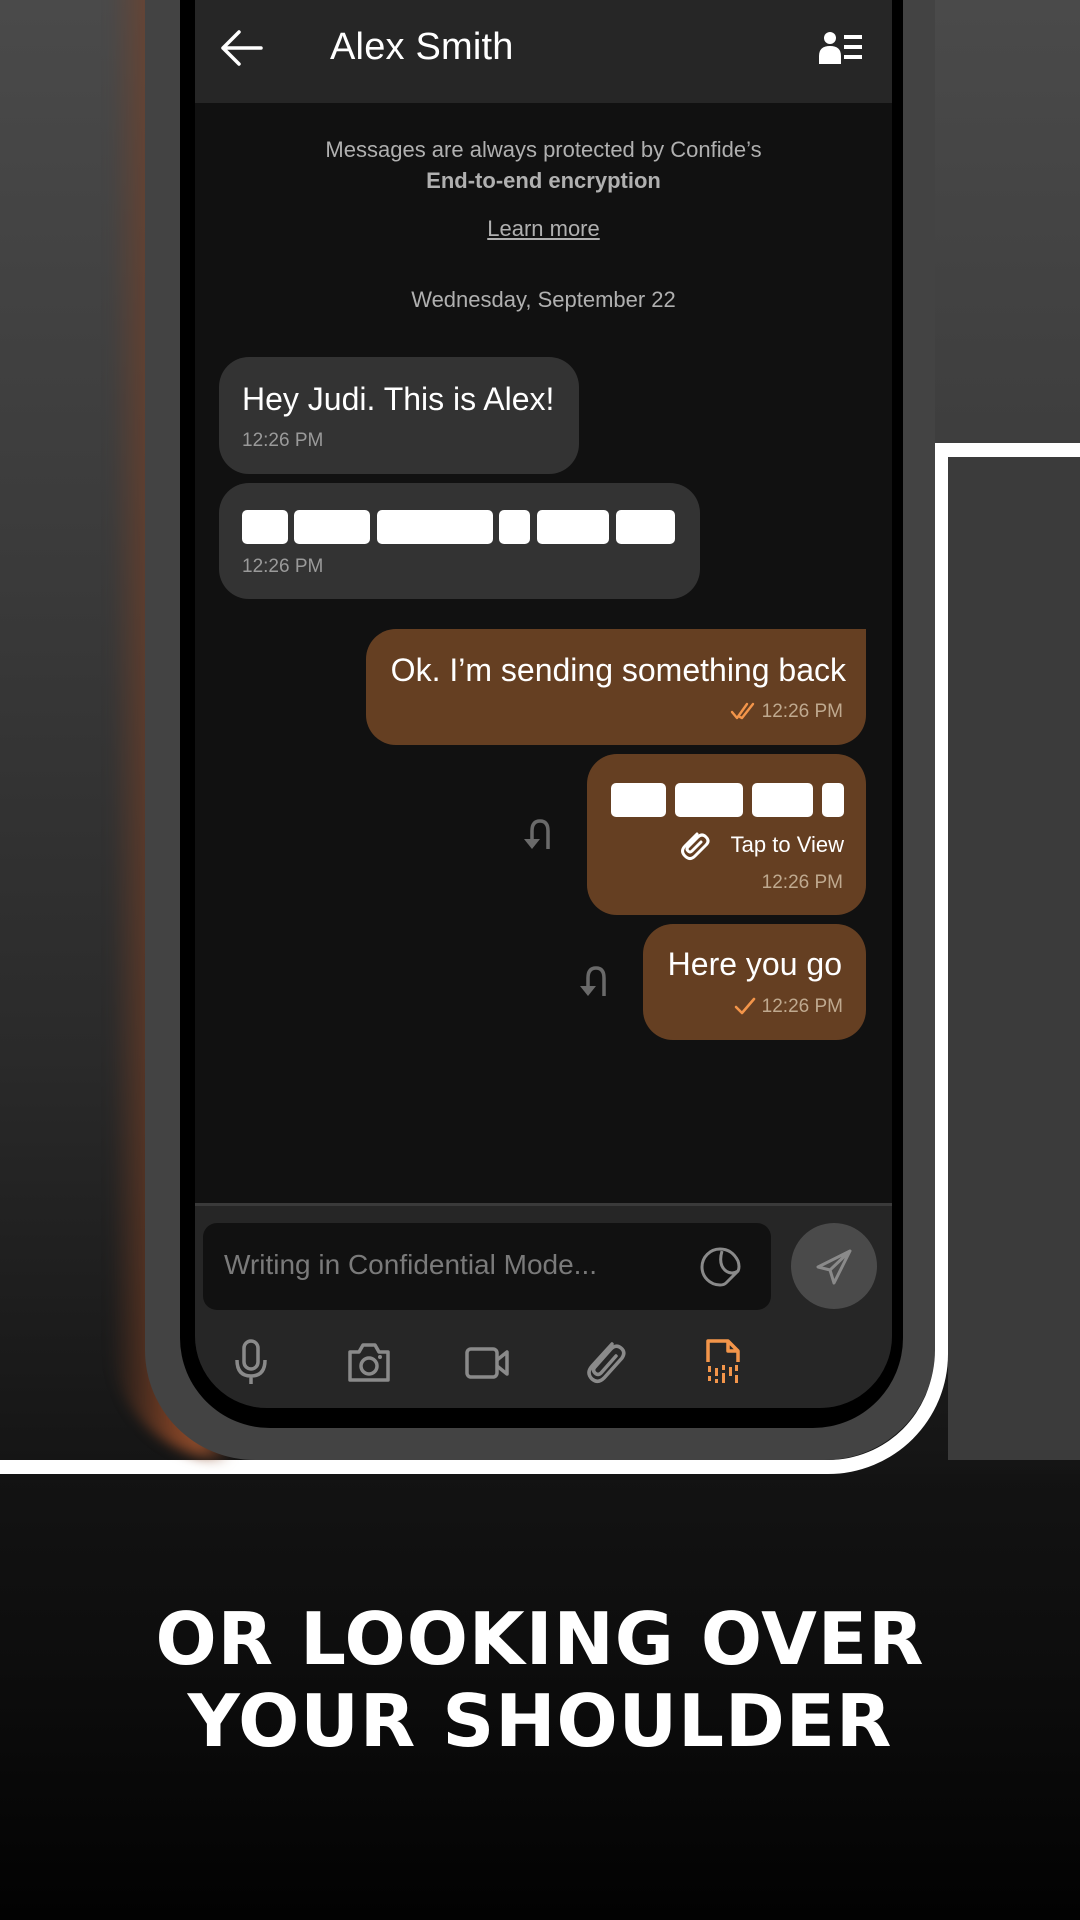 The image size is (1080, 1920). I want to click on camera-icon, so click(369, 1362).